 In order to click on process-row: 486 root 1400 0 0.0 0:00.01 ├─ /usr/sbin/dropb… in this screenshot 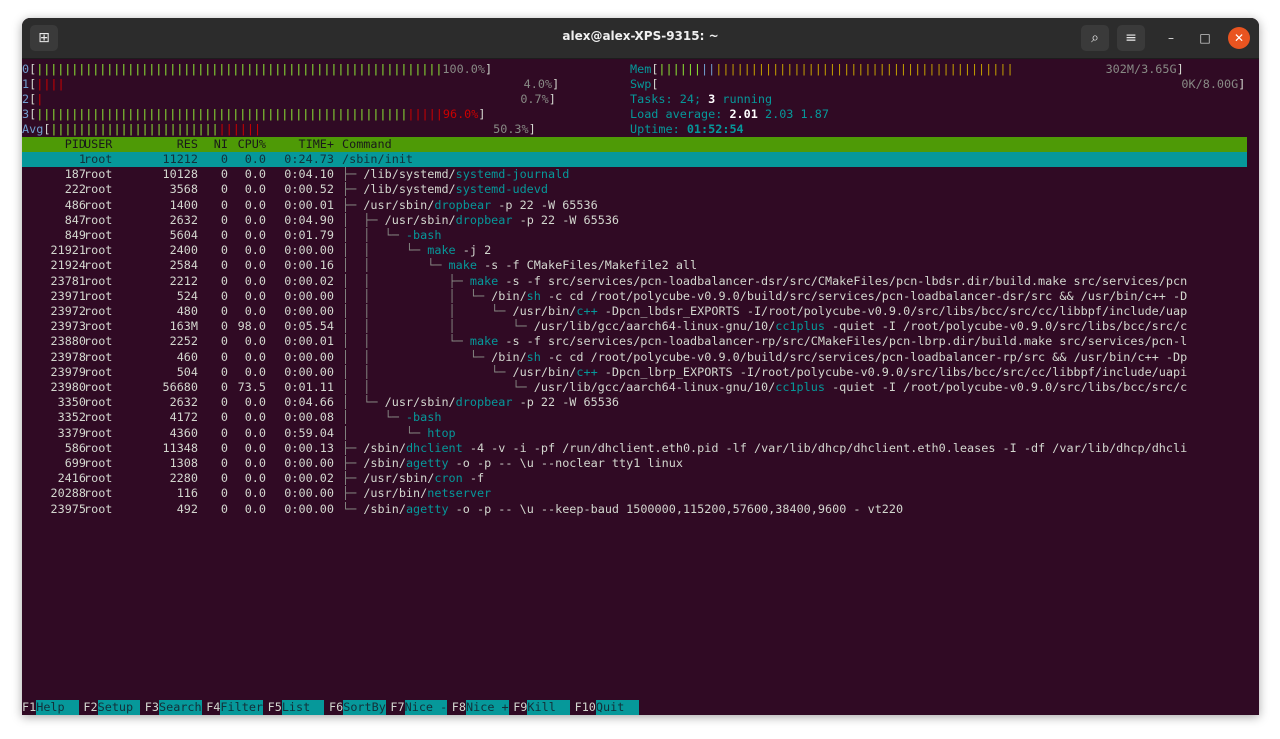, I will do `click(634, 205)`.